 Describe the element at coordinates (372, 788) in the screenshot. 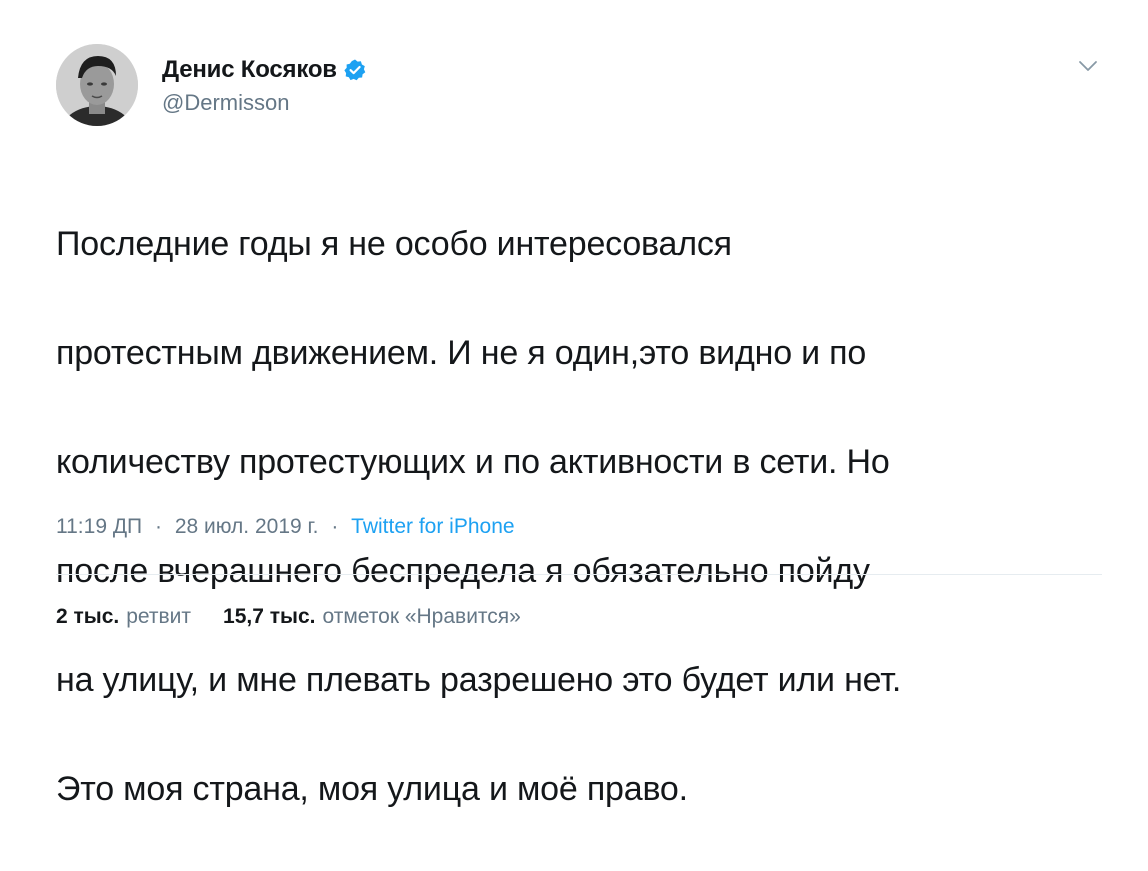

I see `tweet-text-line: Это моя страна, моя улица и моё право.` at that location.